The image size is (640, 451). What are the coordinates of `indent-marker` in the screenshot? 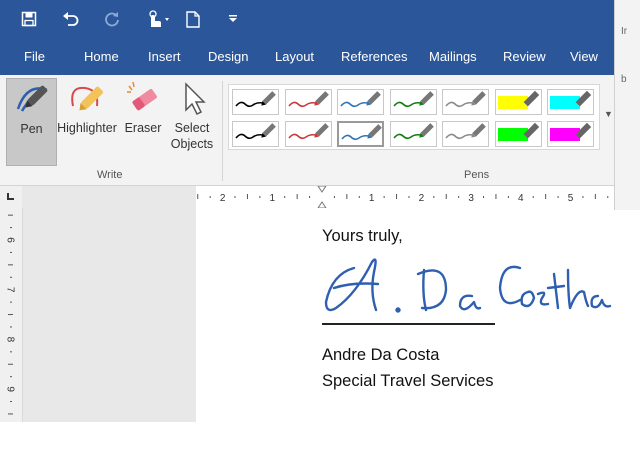 It's located at (322, 197).